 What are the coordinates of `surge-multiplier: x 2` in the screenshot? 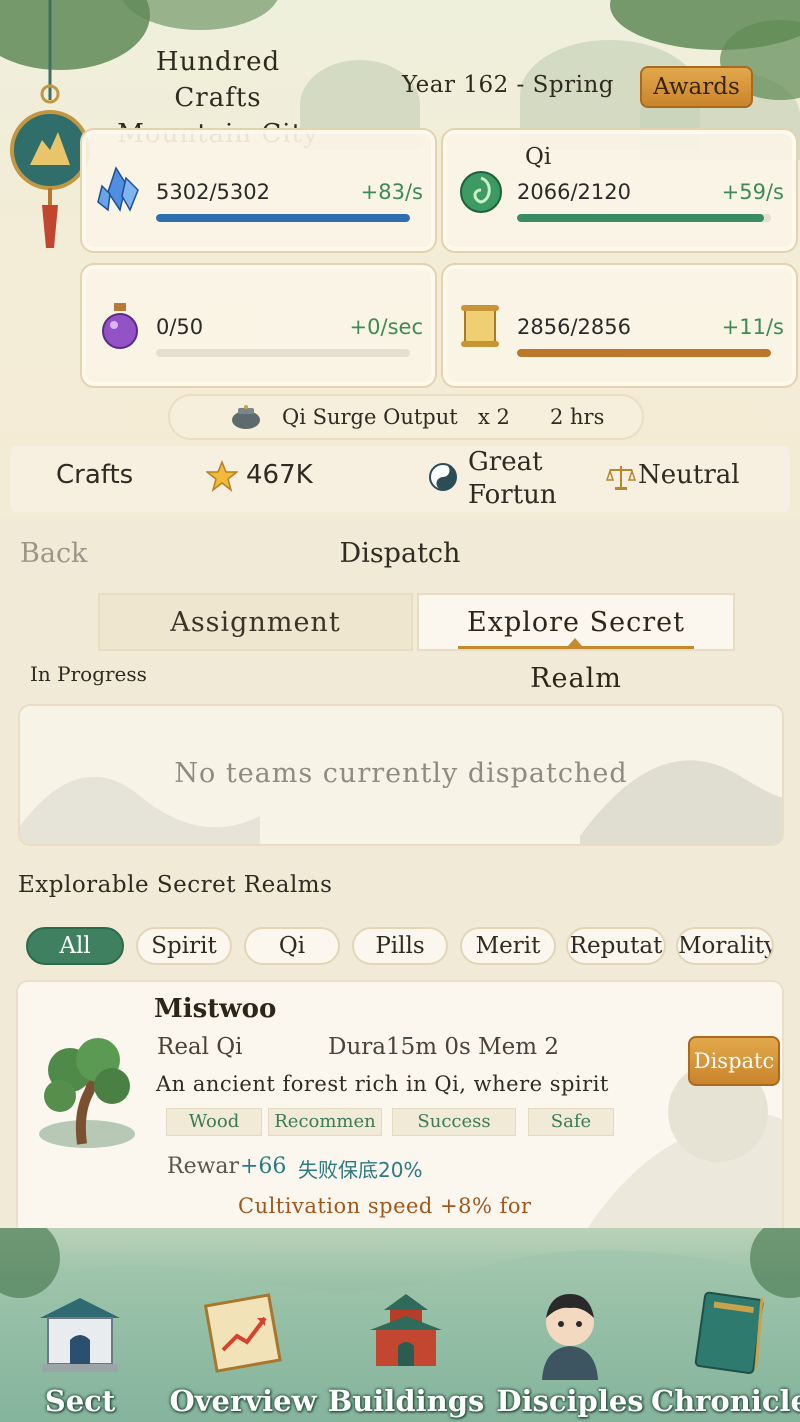 It's located at (494, 417).